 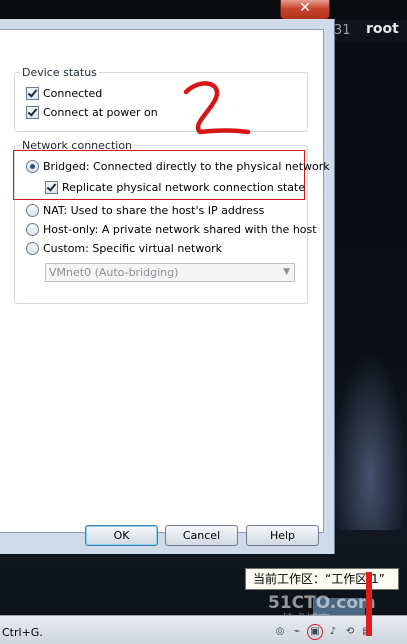 I want to click on nat-radio: NAT: Used to share the host's IP address, so click(x=145, y=210).